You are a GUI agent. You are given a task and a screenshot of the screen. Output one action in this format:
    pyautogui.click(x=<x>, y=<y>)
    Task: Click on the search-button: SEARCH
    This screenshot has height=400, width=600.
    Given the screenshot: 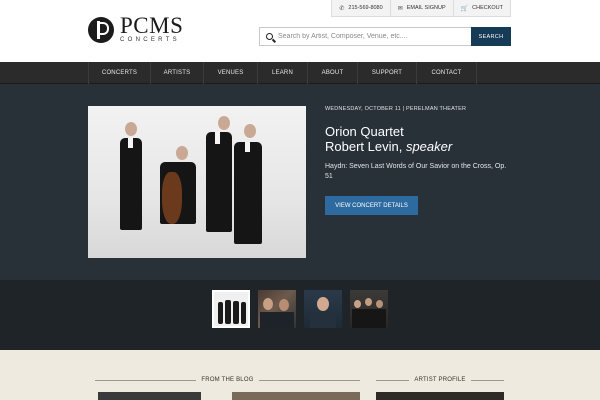 What is the action you would take?
    pyautogui.click(x=491, y=36)
    